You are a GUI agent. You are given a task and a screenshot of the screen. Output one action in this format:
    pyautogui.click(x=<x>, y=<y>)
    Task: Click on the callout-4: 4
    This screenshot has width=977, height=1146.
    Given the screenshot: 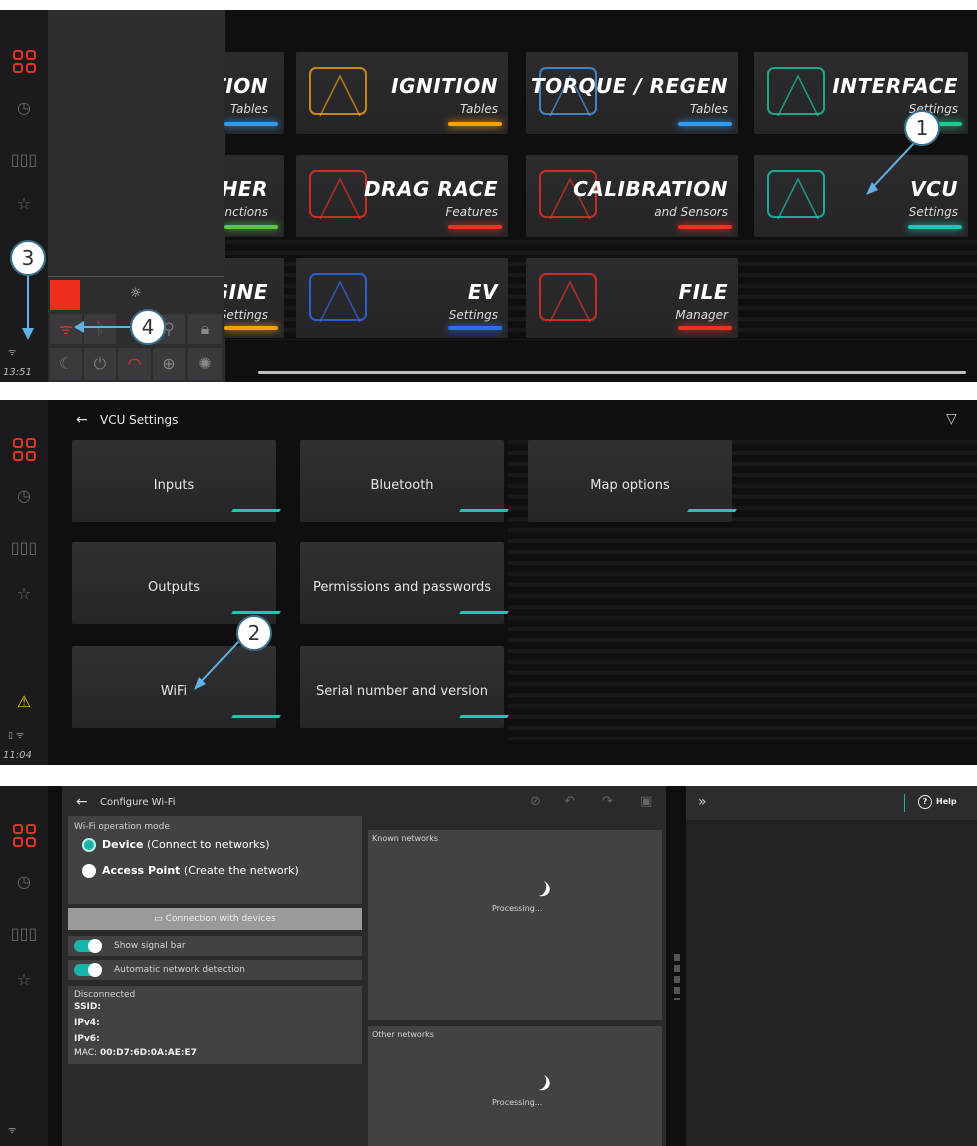 What is the action you would take?
    pyautogui.click(x=148, y=327)
    